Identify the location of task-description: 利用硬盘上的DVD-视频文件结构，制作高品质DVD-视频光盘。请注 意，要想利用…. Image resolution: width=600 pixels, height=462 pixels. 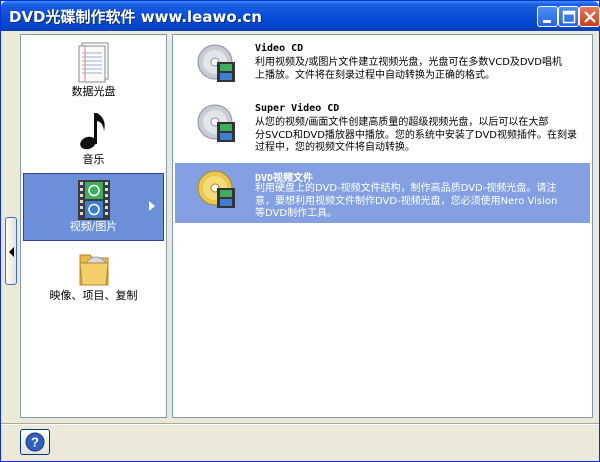
(420, 202).